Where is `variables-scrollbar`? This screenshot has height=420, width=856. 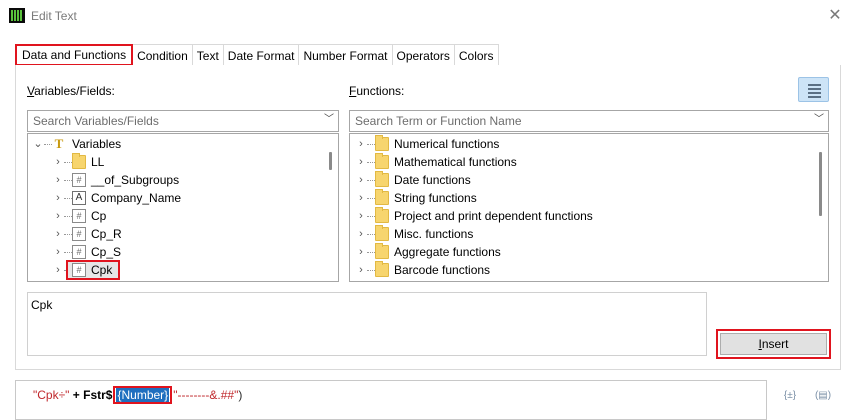
variables-scrollbar is located at coordinates (330, 161).